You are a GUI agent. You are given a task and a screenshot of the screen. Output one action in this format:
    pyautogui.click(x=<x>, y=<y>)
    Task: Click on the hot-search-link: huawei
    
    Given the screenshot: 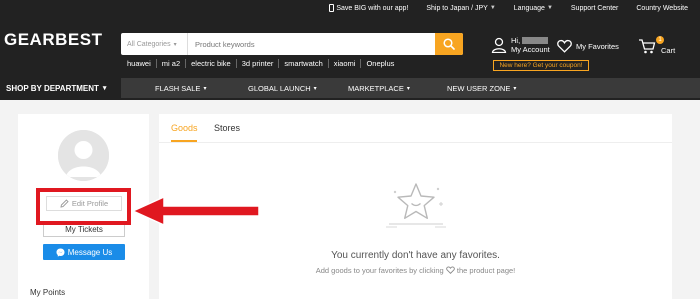 What is the action you would take?
    pyautogui.click(x=141, y=63)
    